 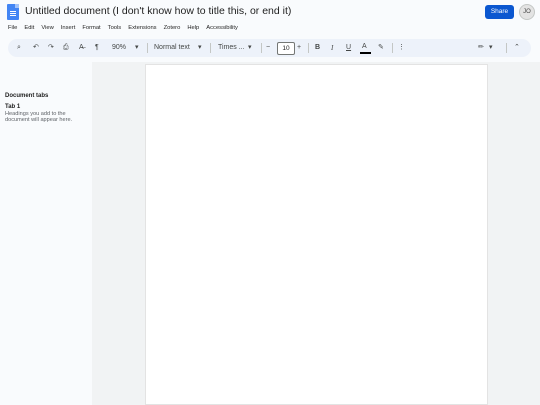 What do you see at coordinates (13, 12) in the screenshot?
I see `docs-logo-icon` at bounding box center [13, 12].